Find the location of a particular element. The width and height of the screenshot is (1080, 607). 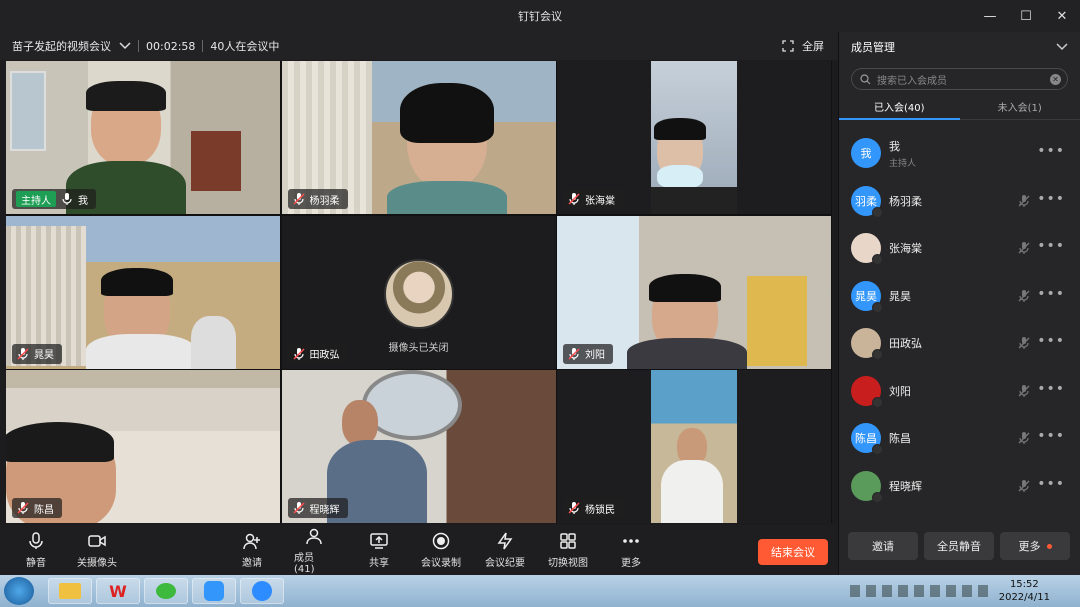

camera-button: 关摄像头 is located at coordinates (97, 550).